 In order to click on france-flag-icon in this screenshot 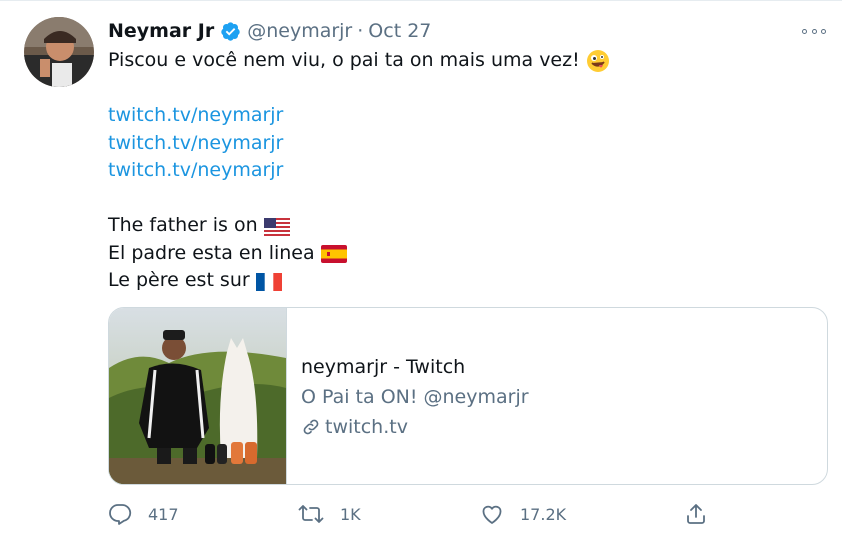, I will do `click(268, 281)`.